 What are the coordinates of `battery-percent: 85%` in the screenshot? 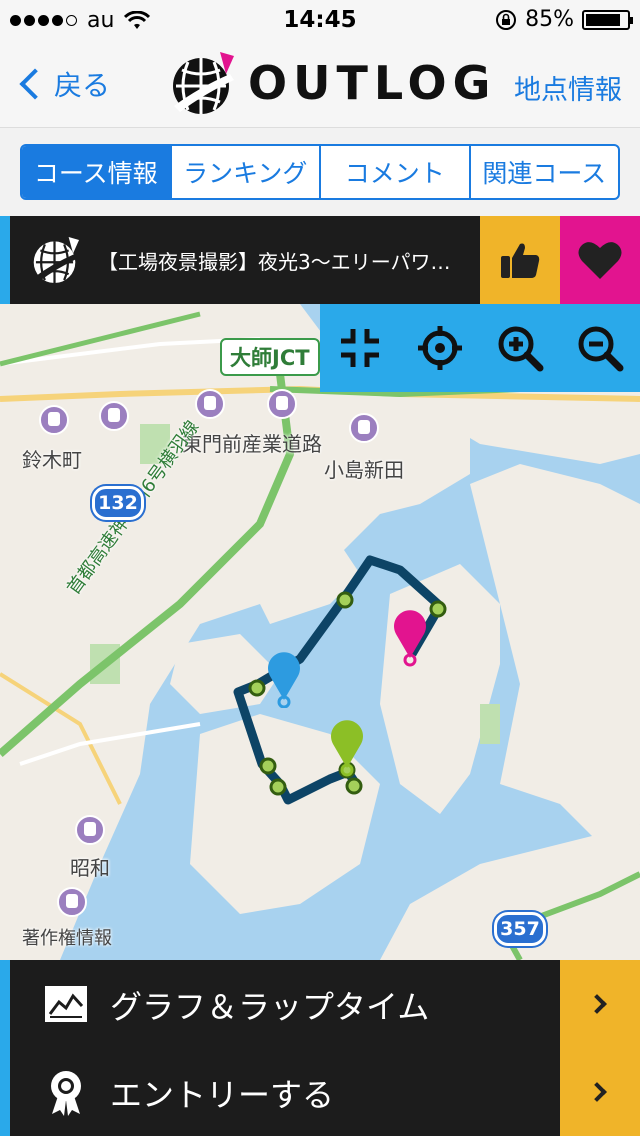 It's located at (549, 19).